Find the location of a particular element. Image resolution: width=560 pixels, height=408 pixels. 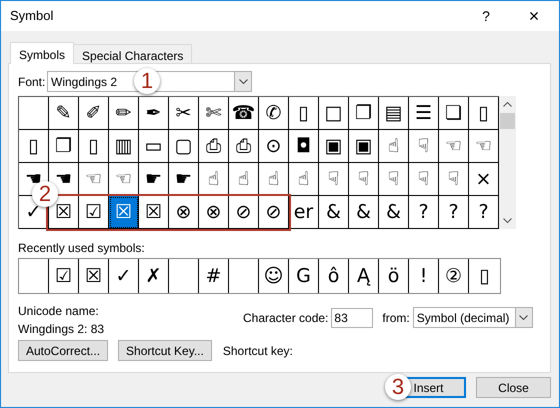

callout-tooltip: 3 is located at coordinates (398, 387).